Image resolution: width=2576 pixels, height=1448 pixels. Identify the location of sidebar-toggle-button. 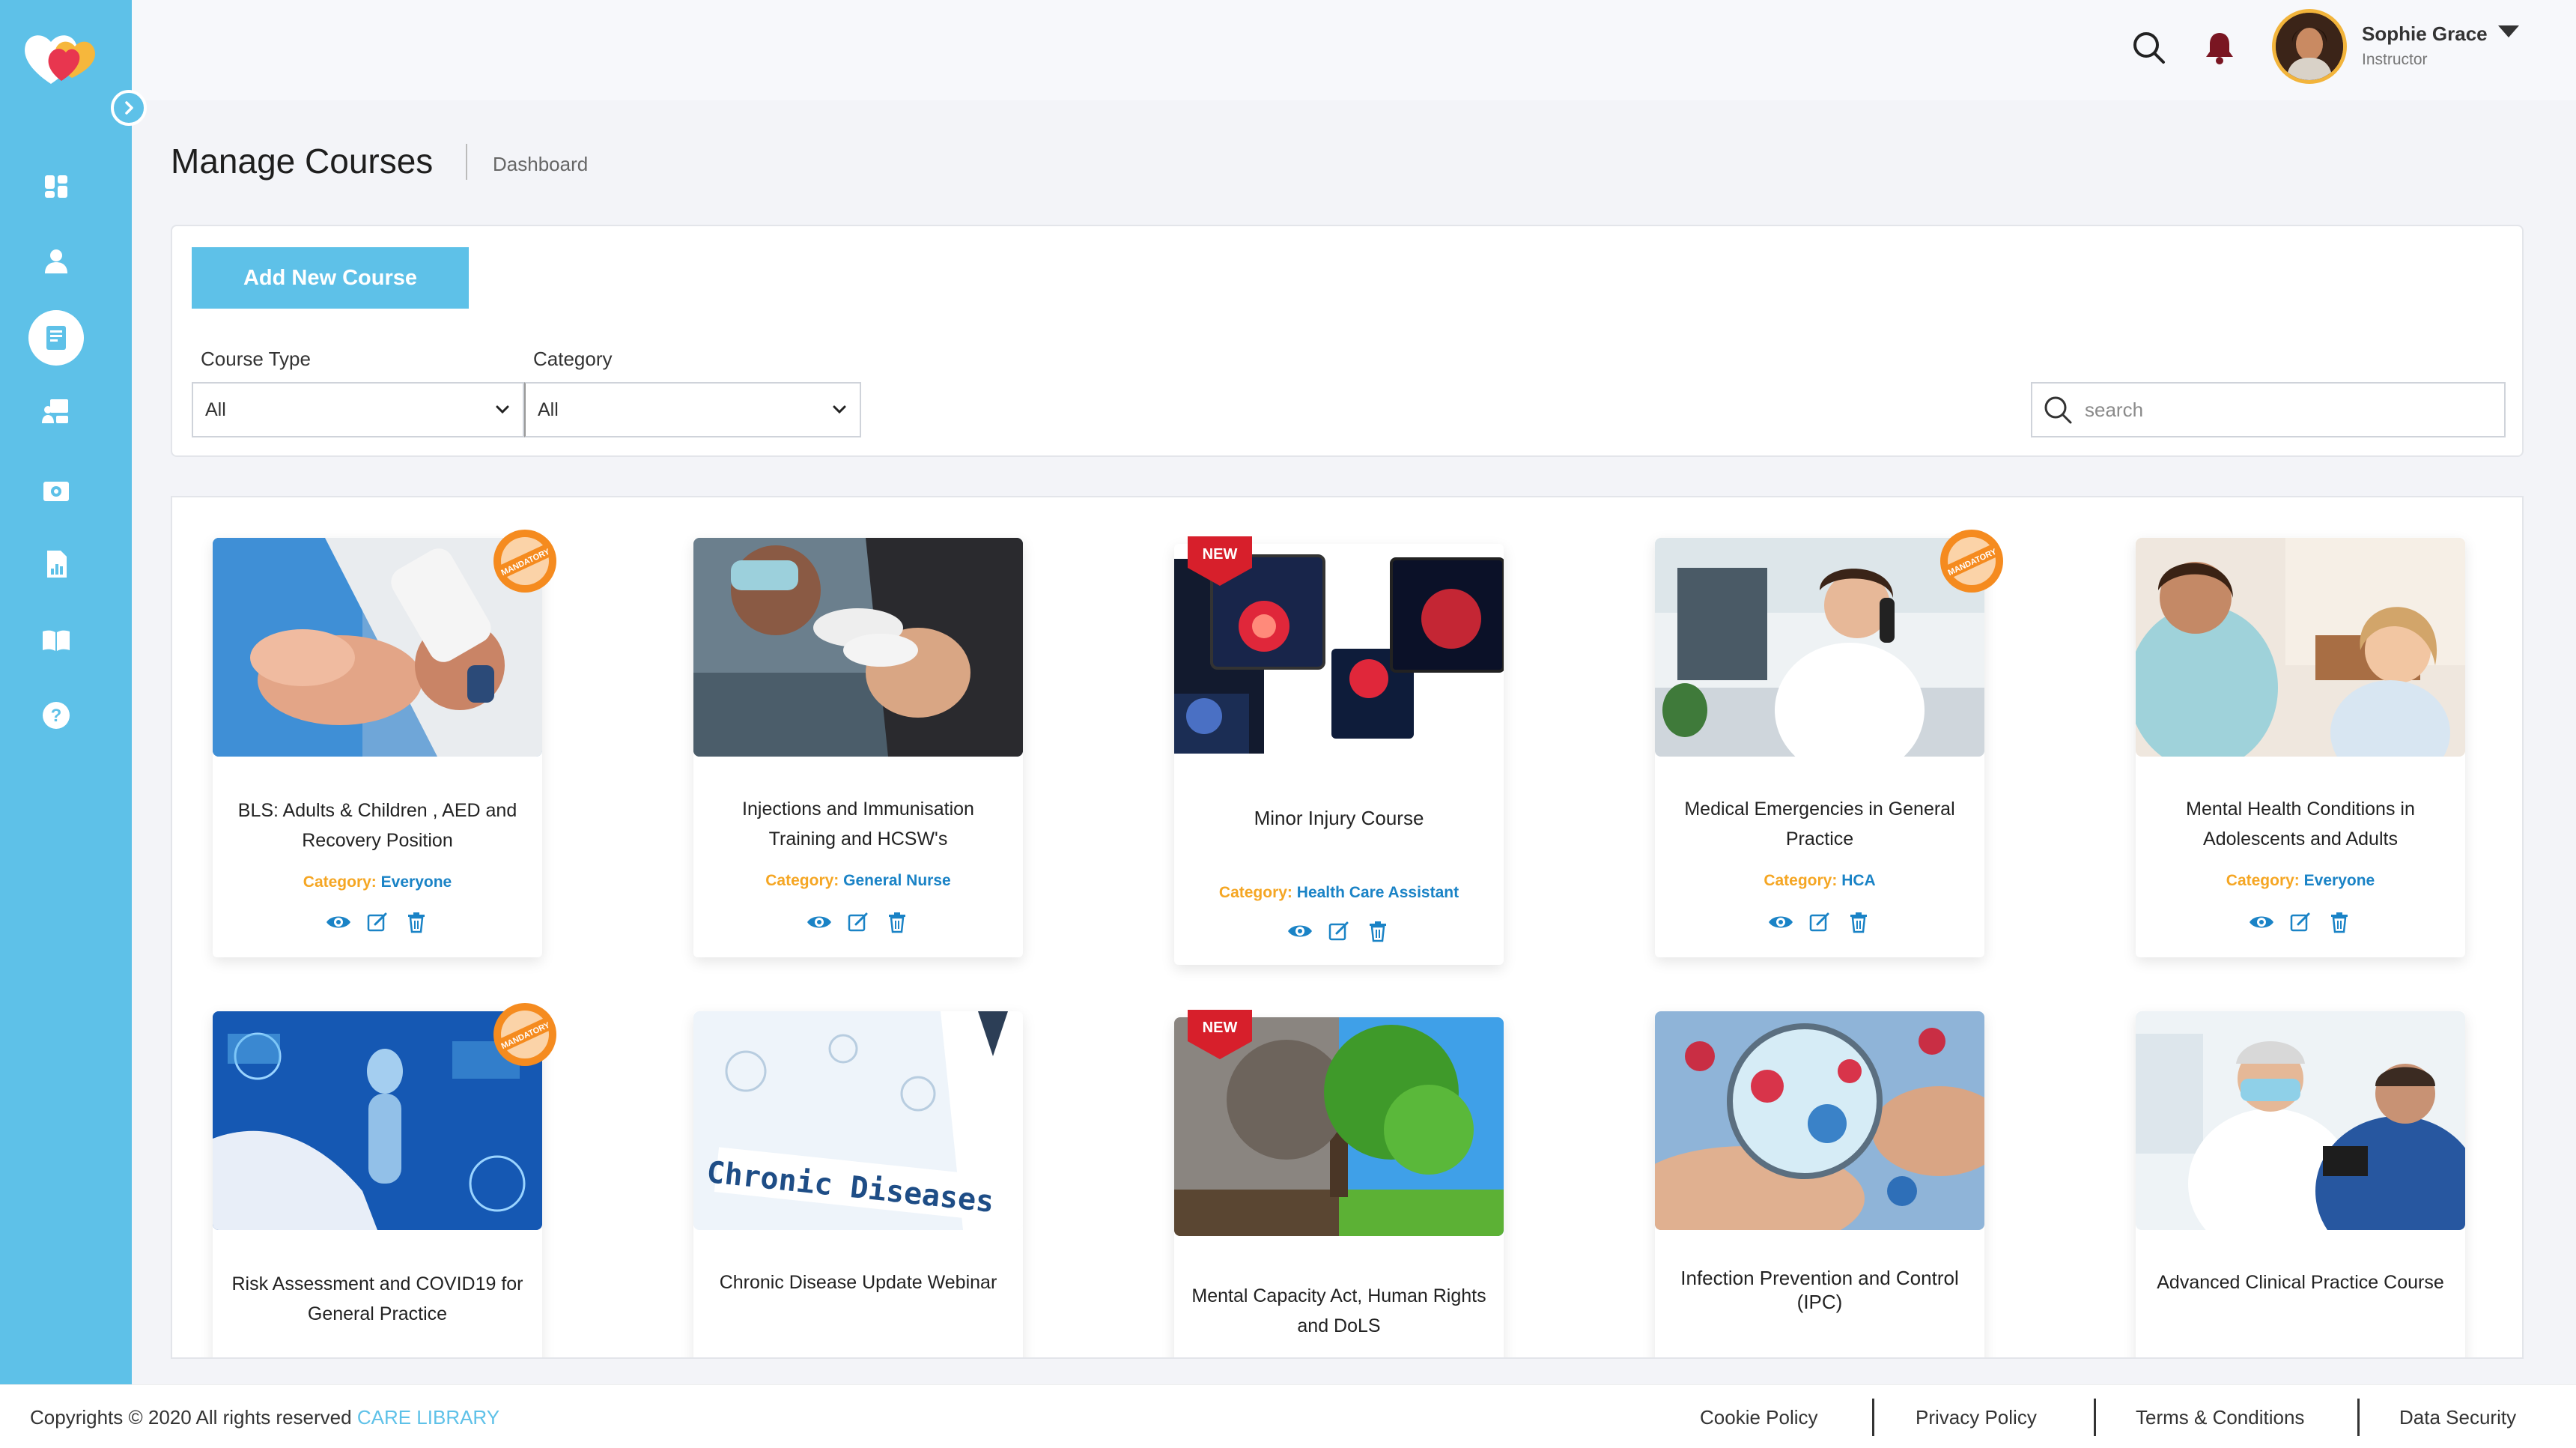
(129, 108).